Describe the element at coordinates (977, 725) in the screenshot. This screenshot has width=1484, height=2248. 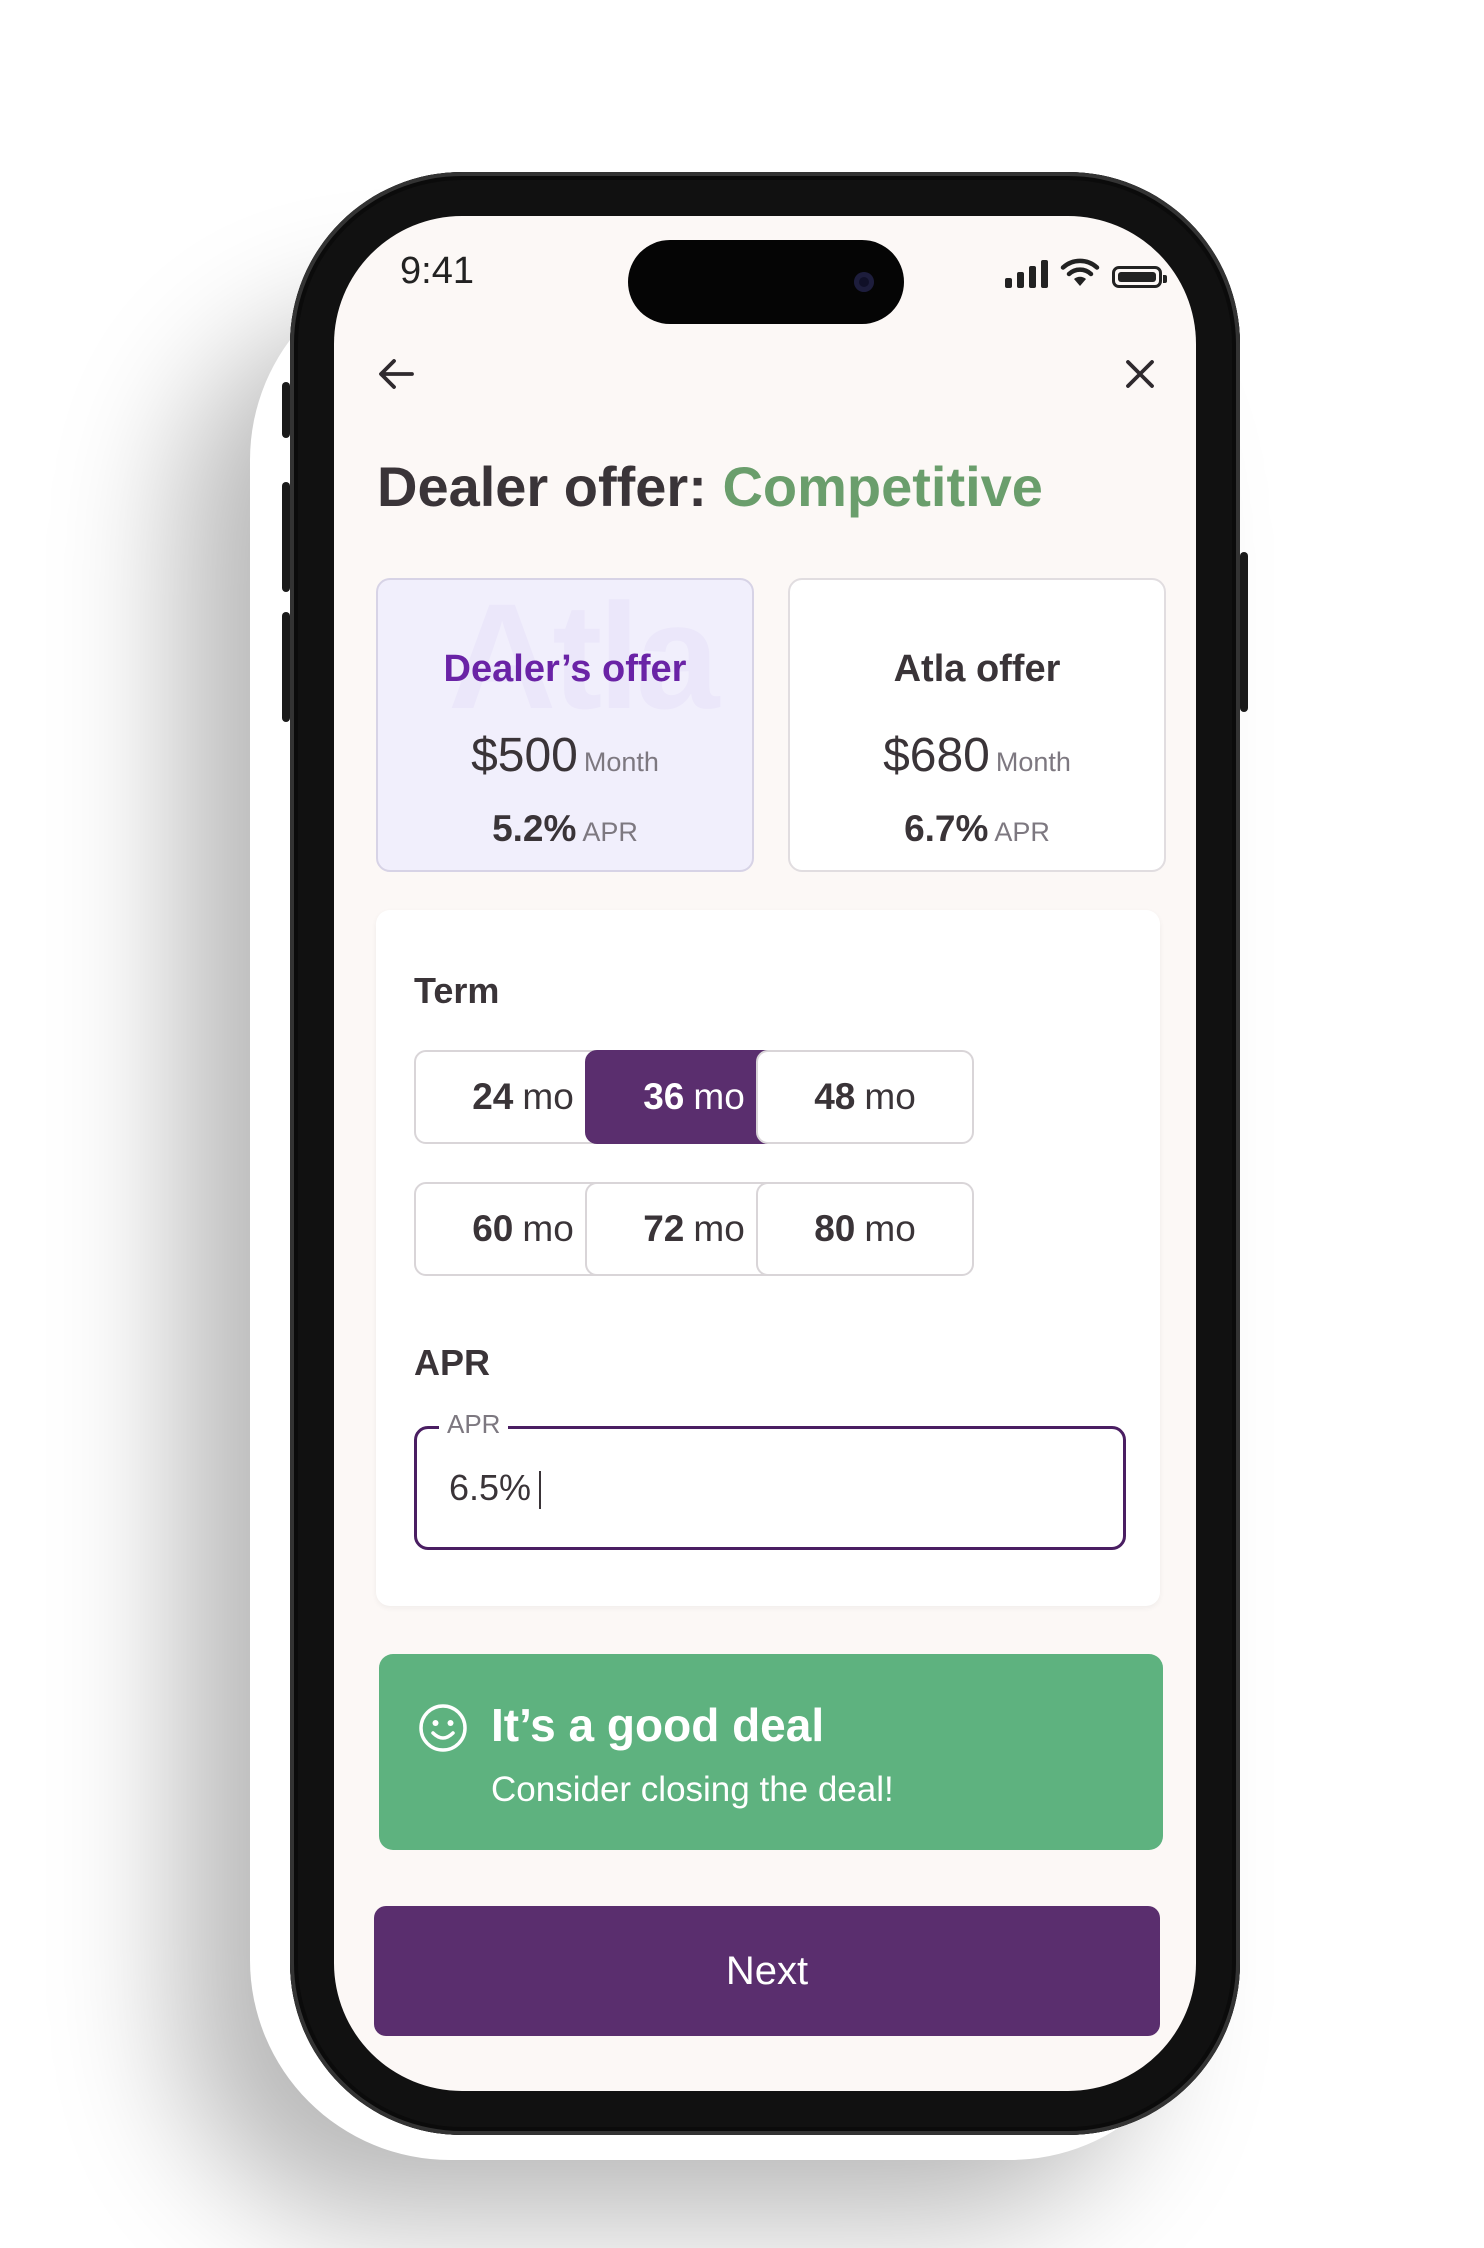
I see `atla-offer-card: Atla offer $680 Month 6.7% APR` at that location.